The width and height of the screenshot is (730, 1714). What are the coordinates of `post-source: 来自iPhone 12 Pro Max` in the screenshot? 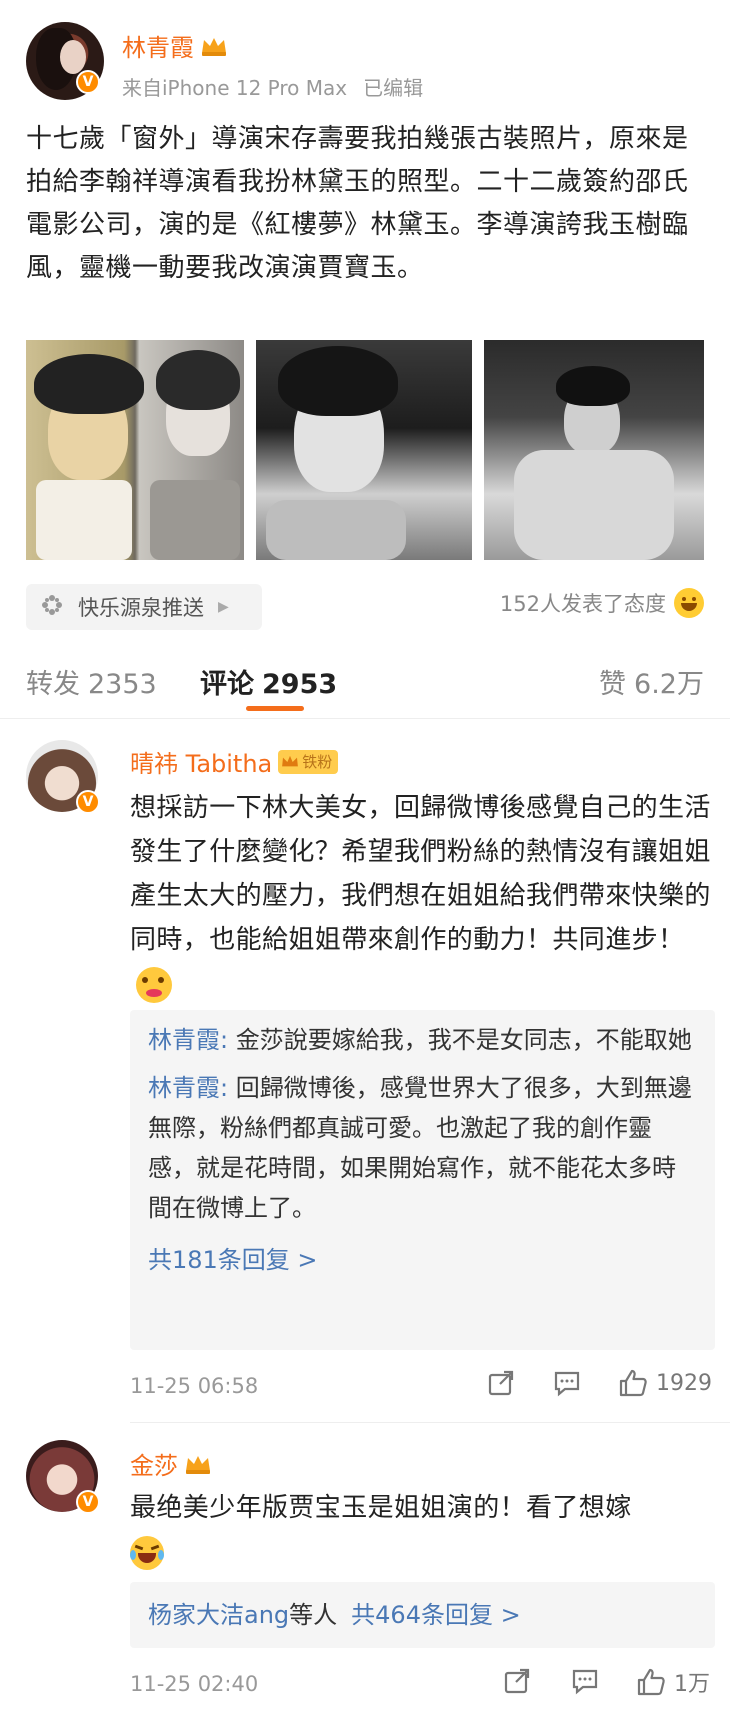 It's located at (235, 88).